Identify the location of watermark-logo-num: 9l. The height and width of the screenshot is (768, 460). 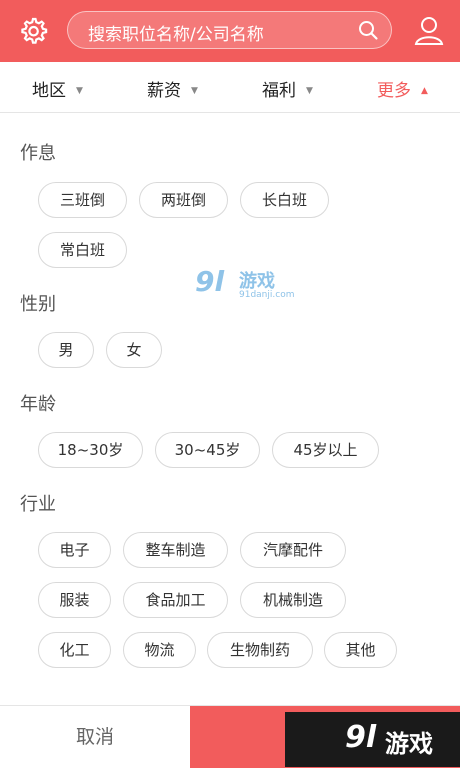
(210, 281).